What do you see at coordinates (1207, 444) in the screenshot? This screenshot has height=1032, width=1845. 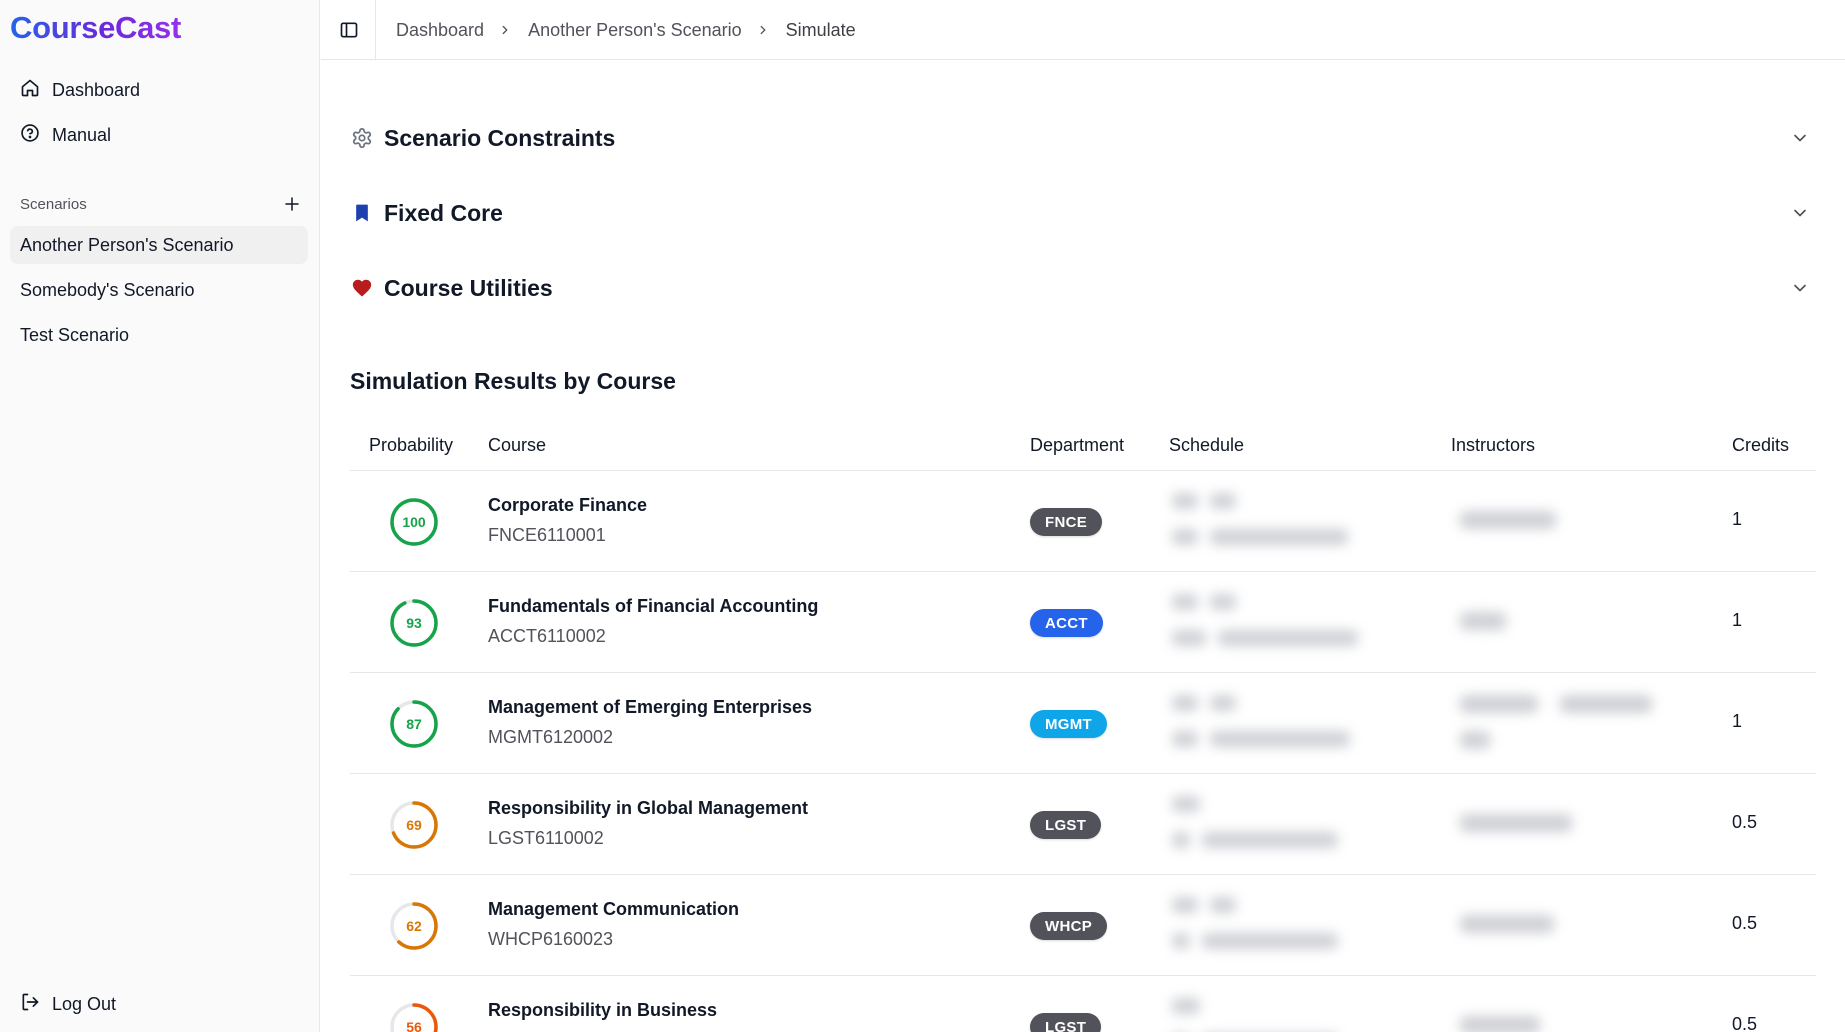 I see `col-schedule: Schedule` at bounding box center [1207, 444].